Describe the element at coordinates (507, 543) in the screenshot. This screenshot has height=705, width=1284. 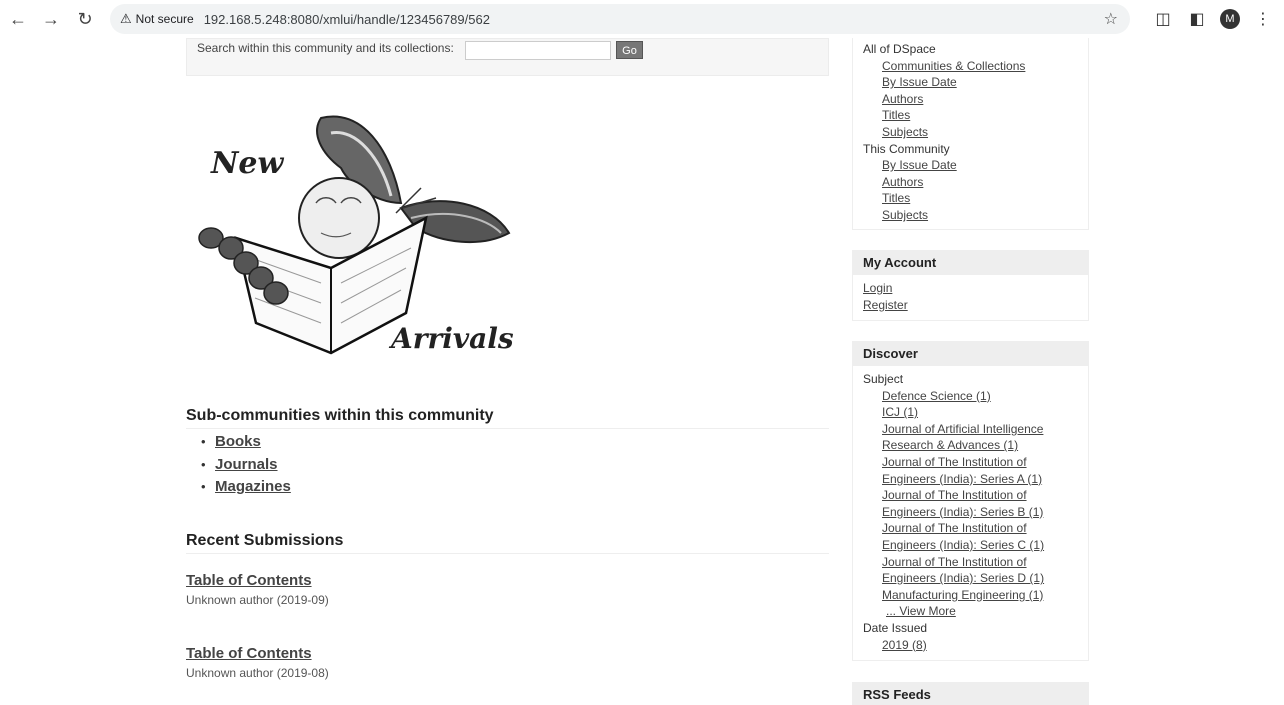
I see `recent-submissions-heading: Recent Submissions` at that location.